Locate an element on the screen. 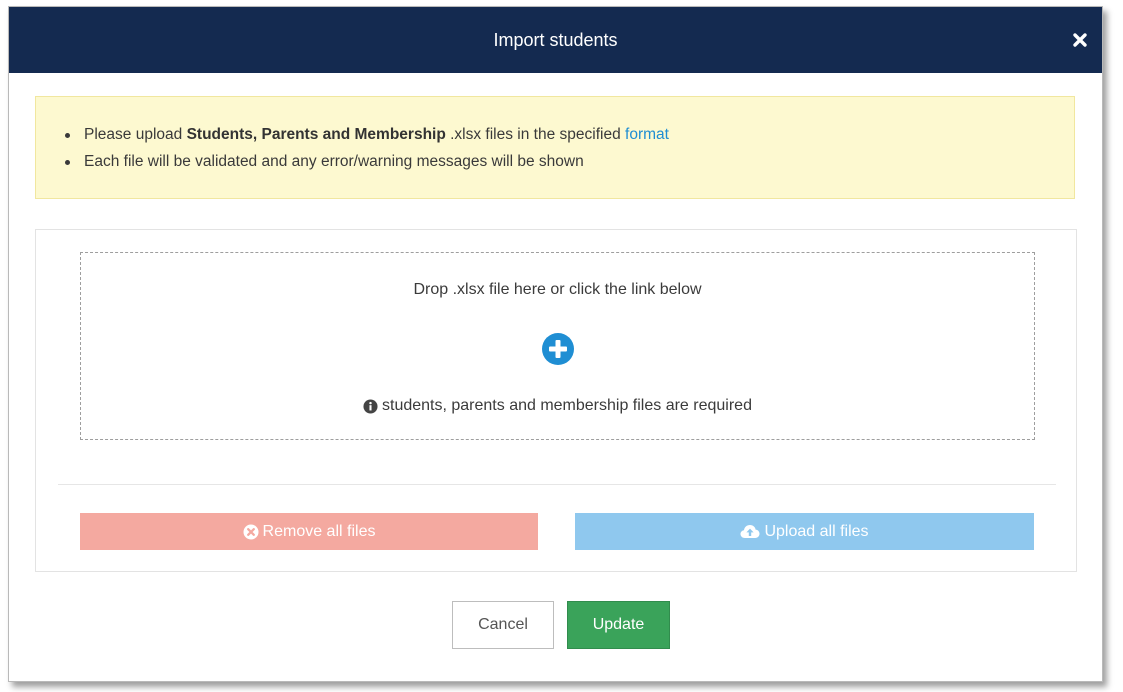 The image size is (1123, 692). upload-all-files-button: Upload all files is located at coordinates (804, 531).